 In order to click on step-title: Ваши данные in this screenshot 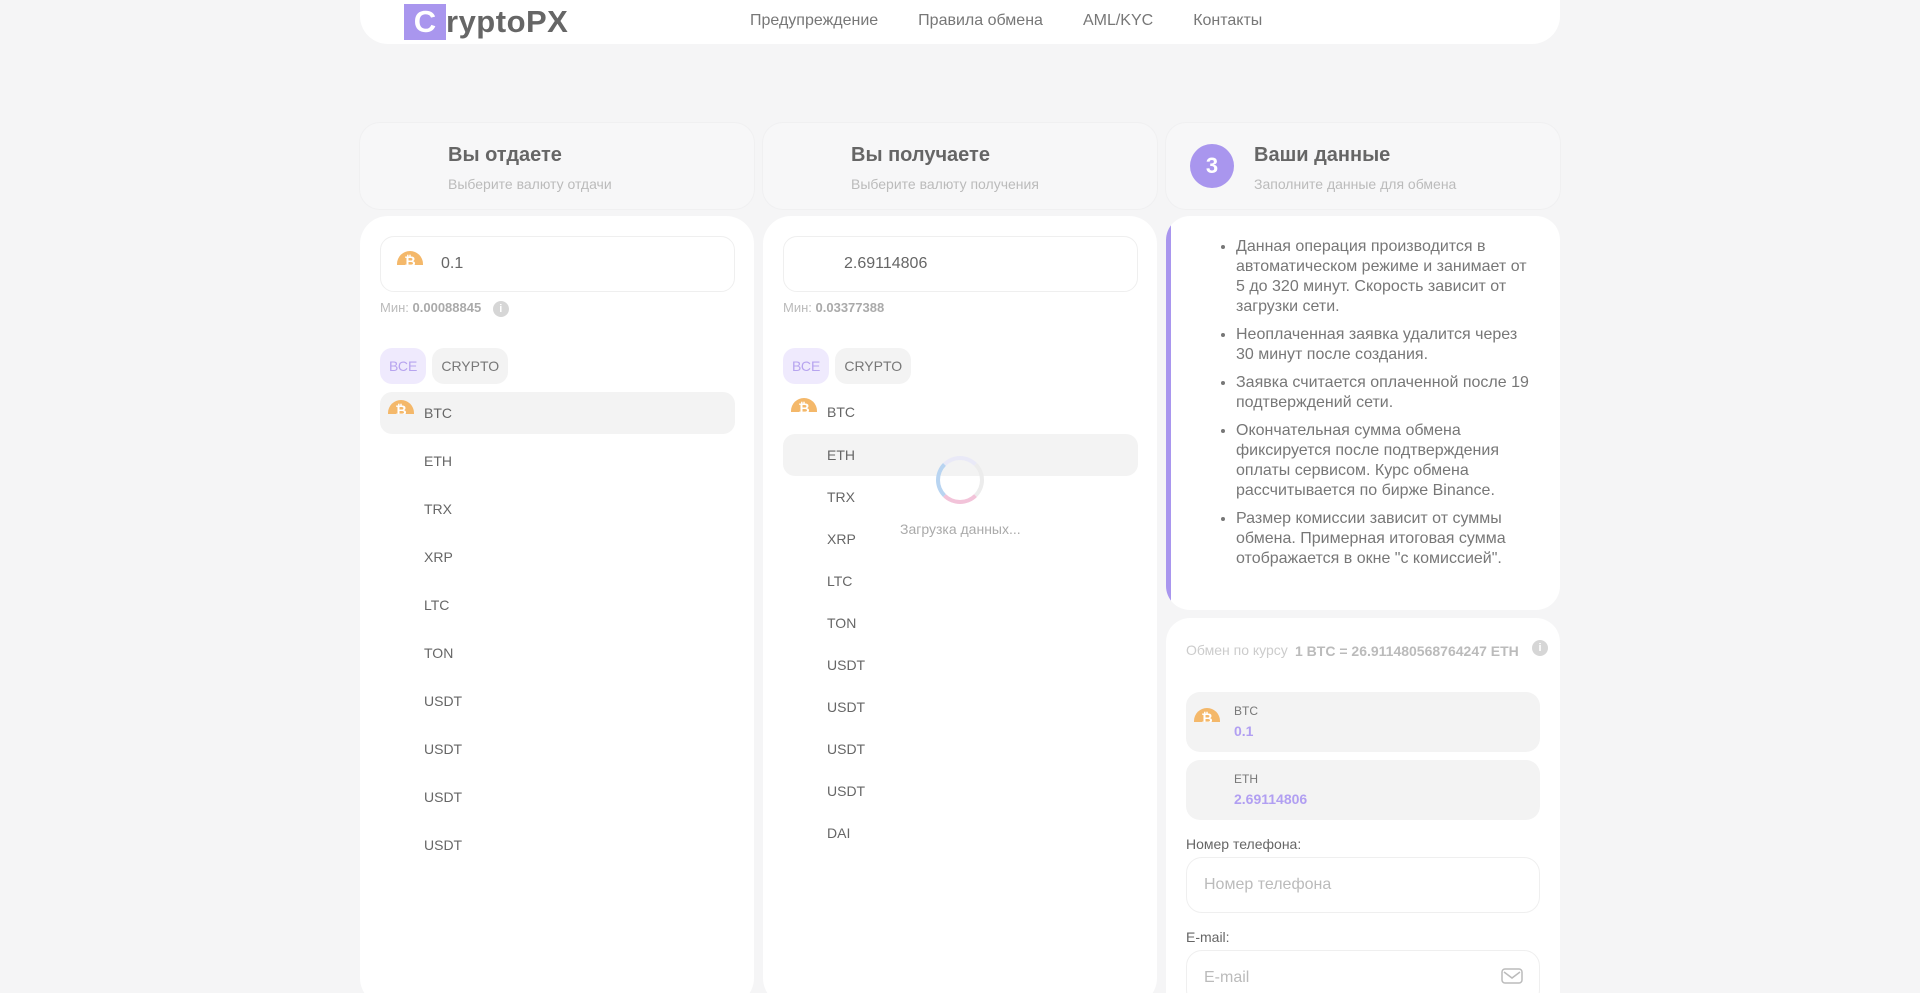, I will do `click(1322, 155)`.